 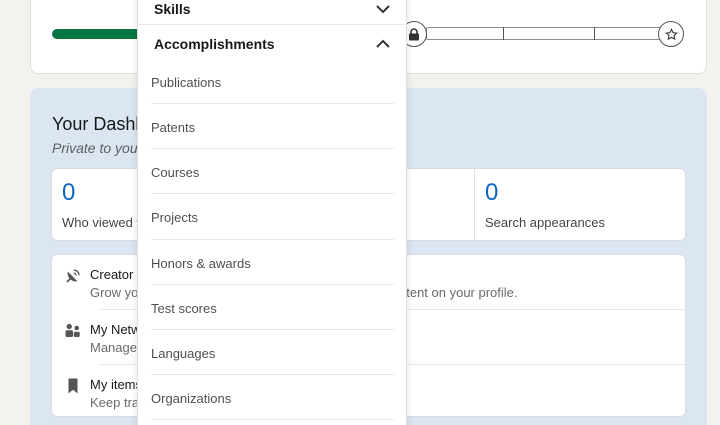 I want to click on satellite-dish-icon, so click(x=73, y=276).